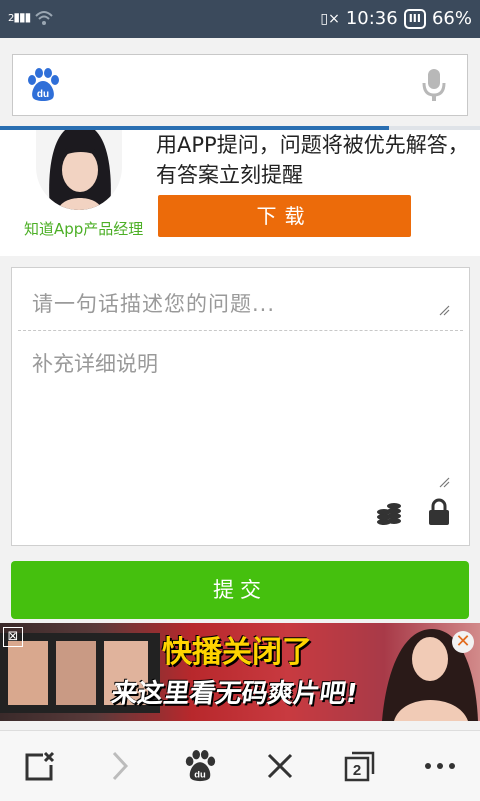  Describe the element at coordinates (95, 363) in the screenshot. I see `question-detail-field: 补充详细说明` at that location.